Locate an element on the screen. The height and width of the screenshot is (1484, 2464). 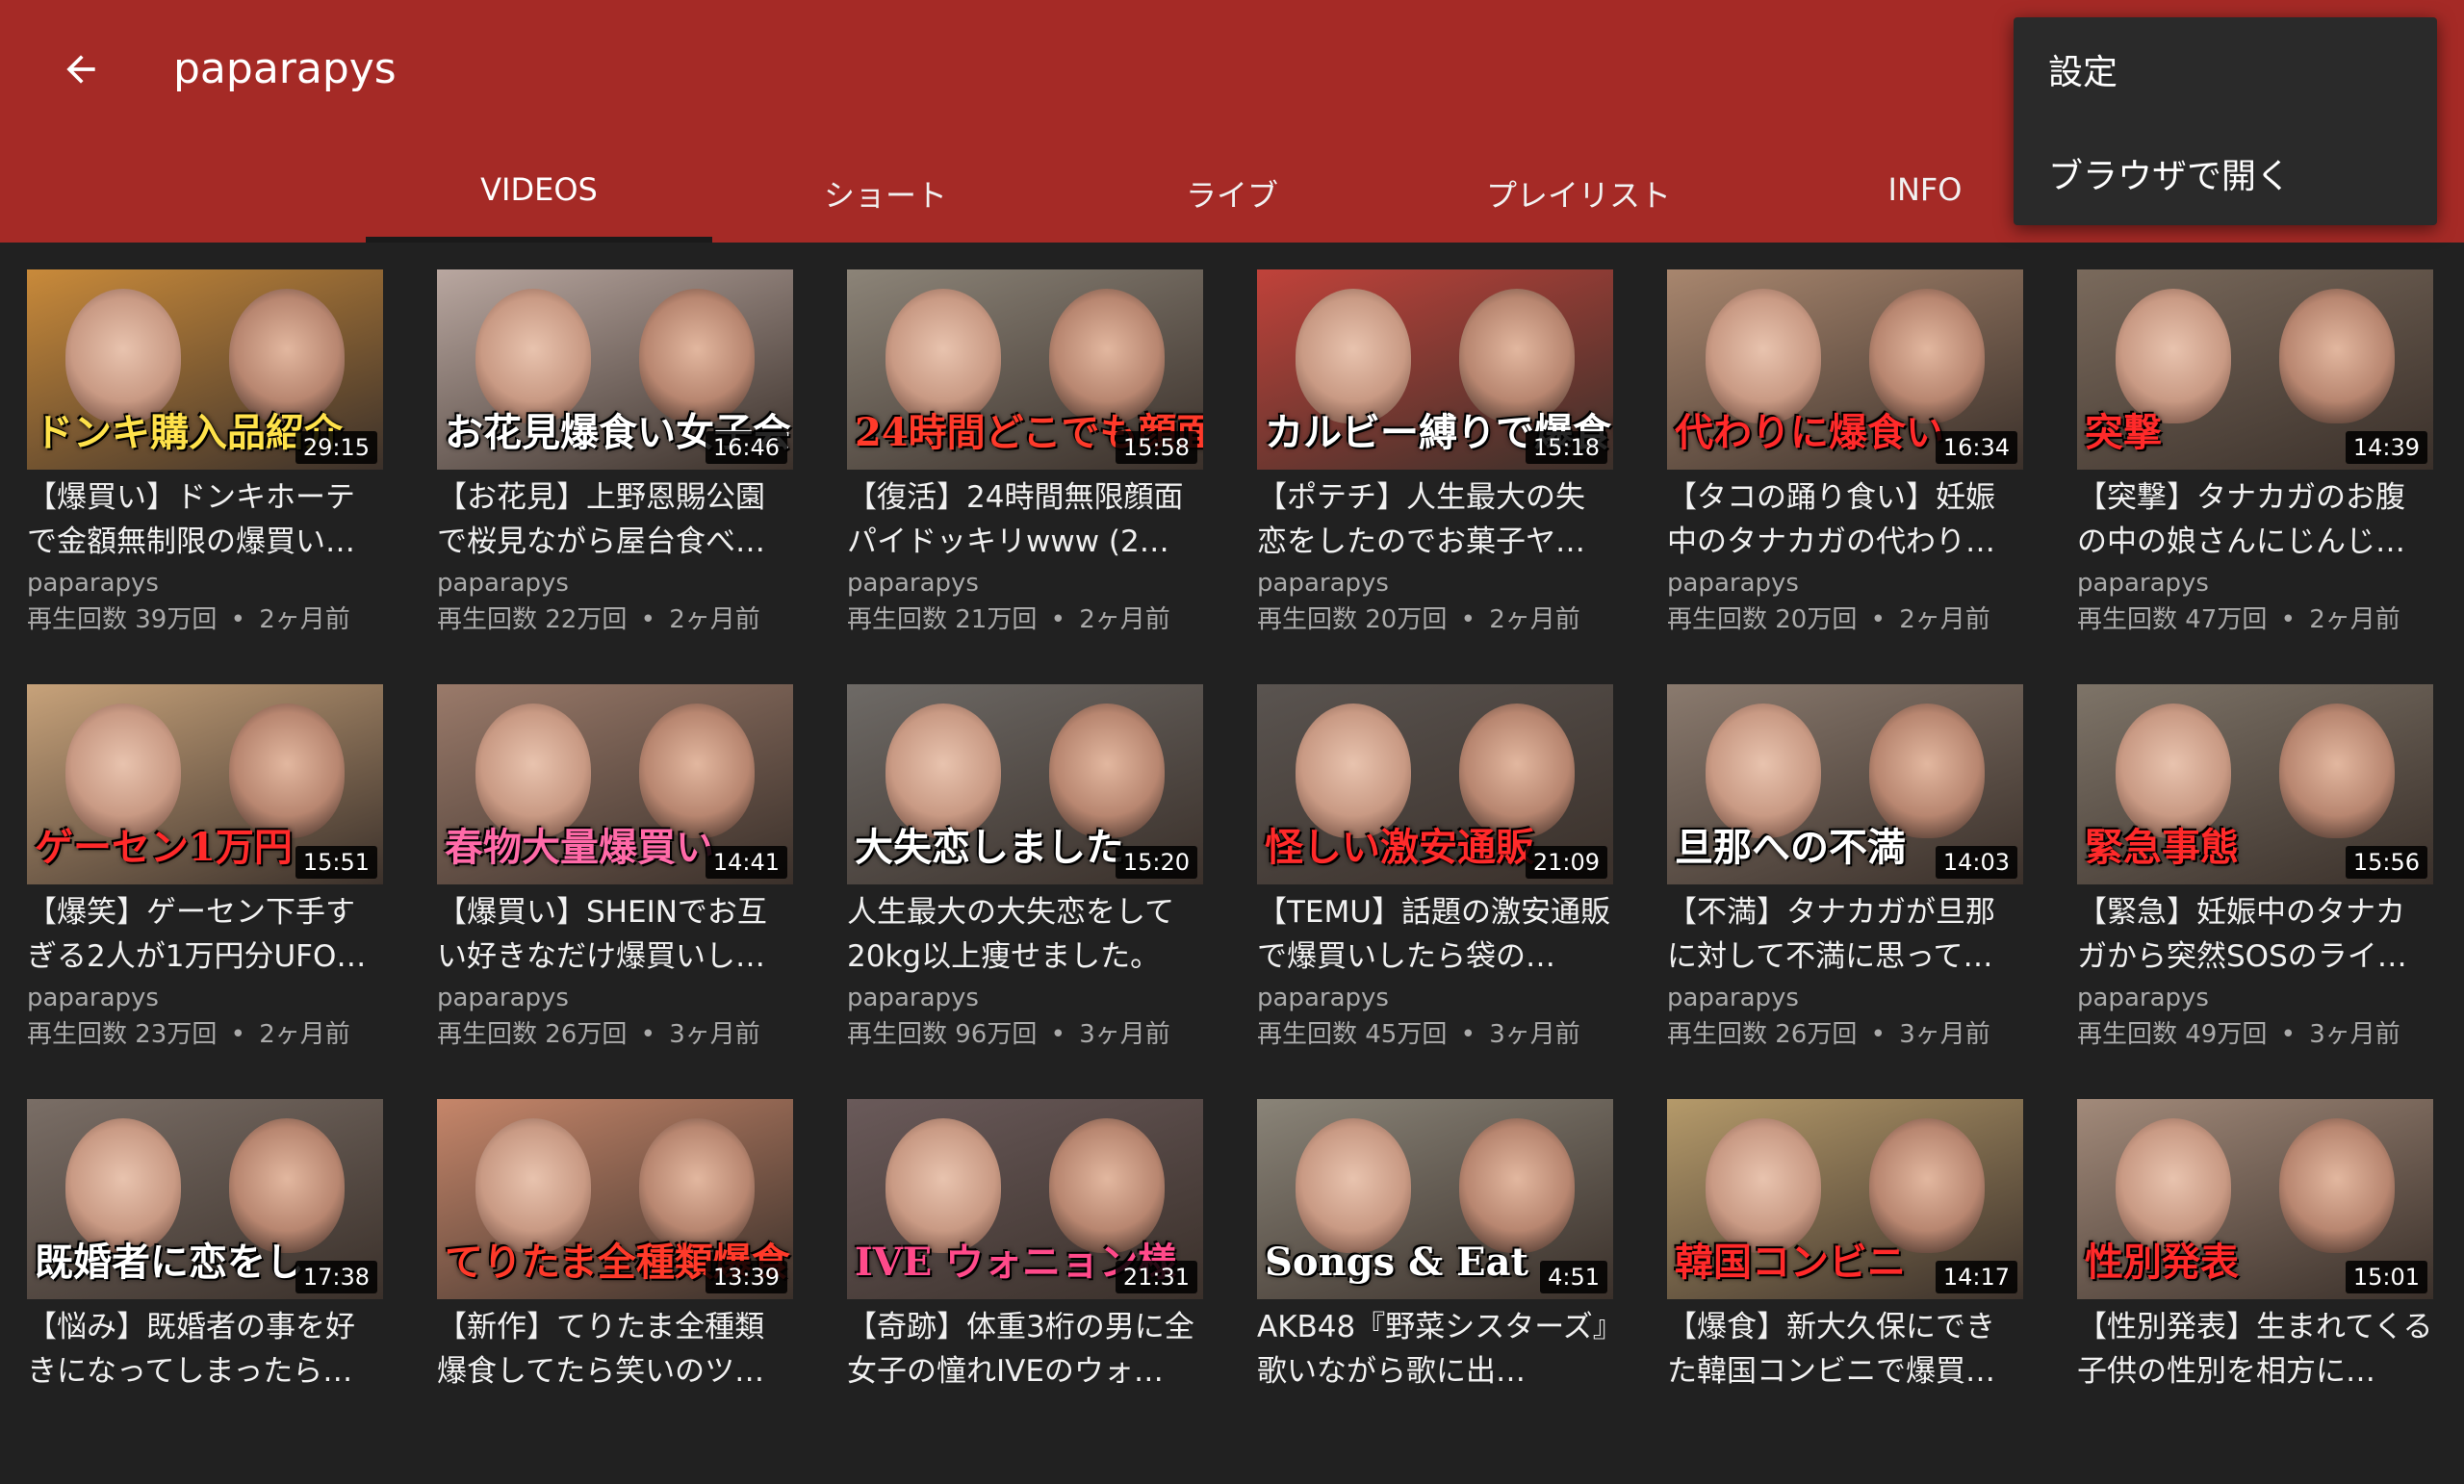
view-count: 再生回数 23万回 is located at coordinates (122, 1035).